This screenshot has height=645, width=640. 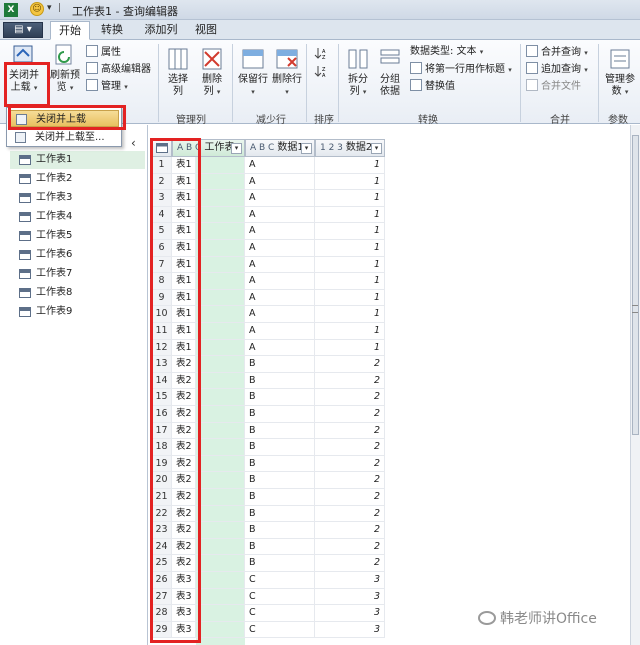 What do you see at coordinates (208, 148) in the screenshot?
I see `column-header-sheet: A B C 工作表 ▾` at bounding box center [208, 148].